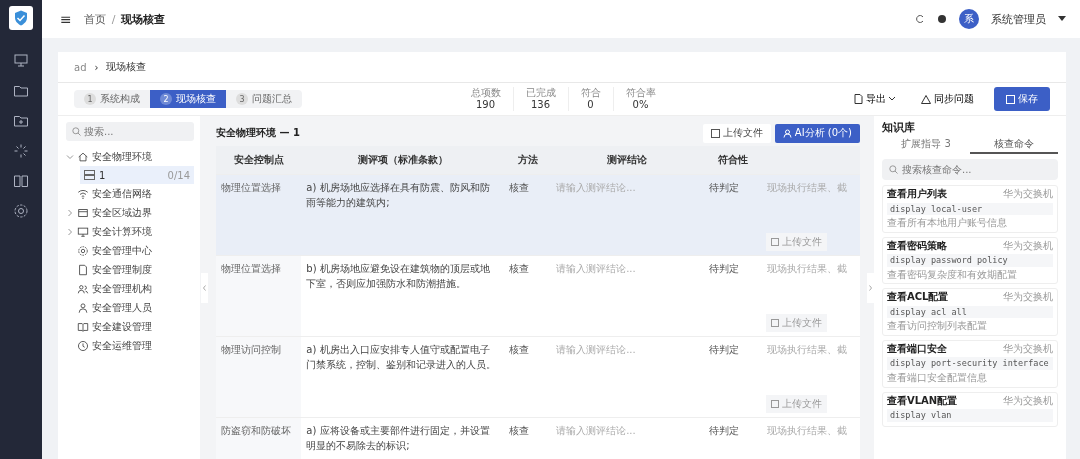  Describe the element at coordinates (640, 105) in the screenshot. I see `stat-value: 0%` at that location.